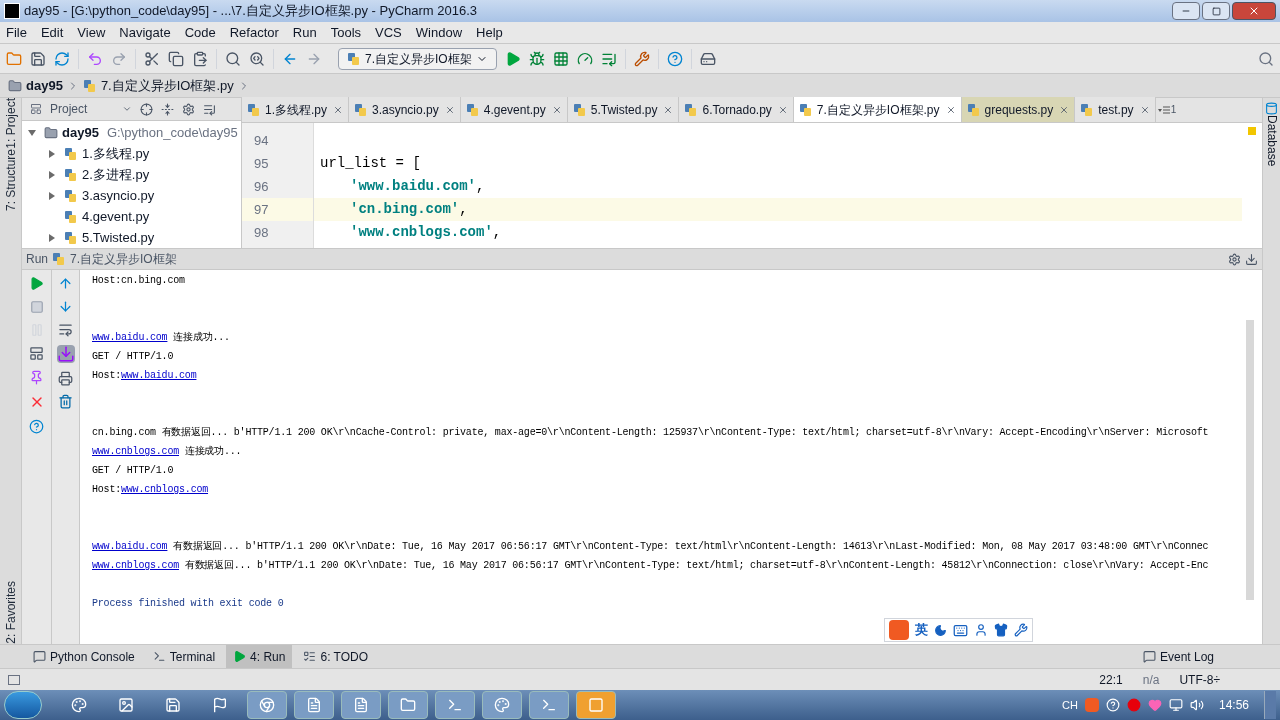 This screenshot has width=1280, height=720. I want to click on collapse-icon, so click(167, 109).